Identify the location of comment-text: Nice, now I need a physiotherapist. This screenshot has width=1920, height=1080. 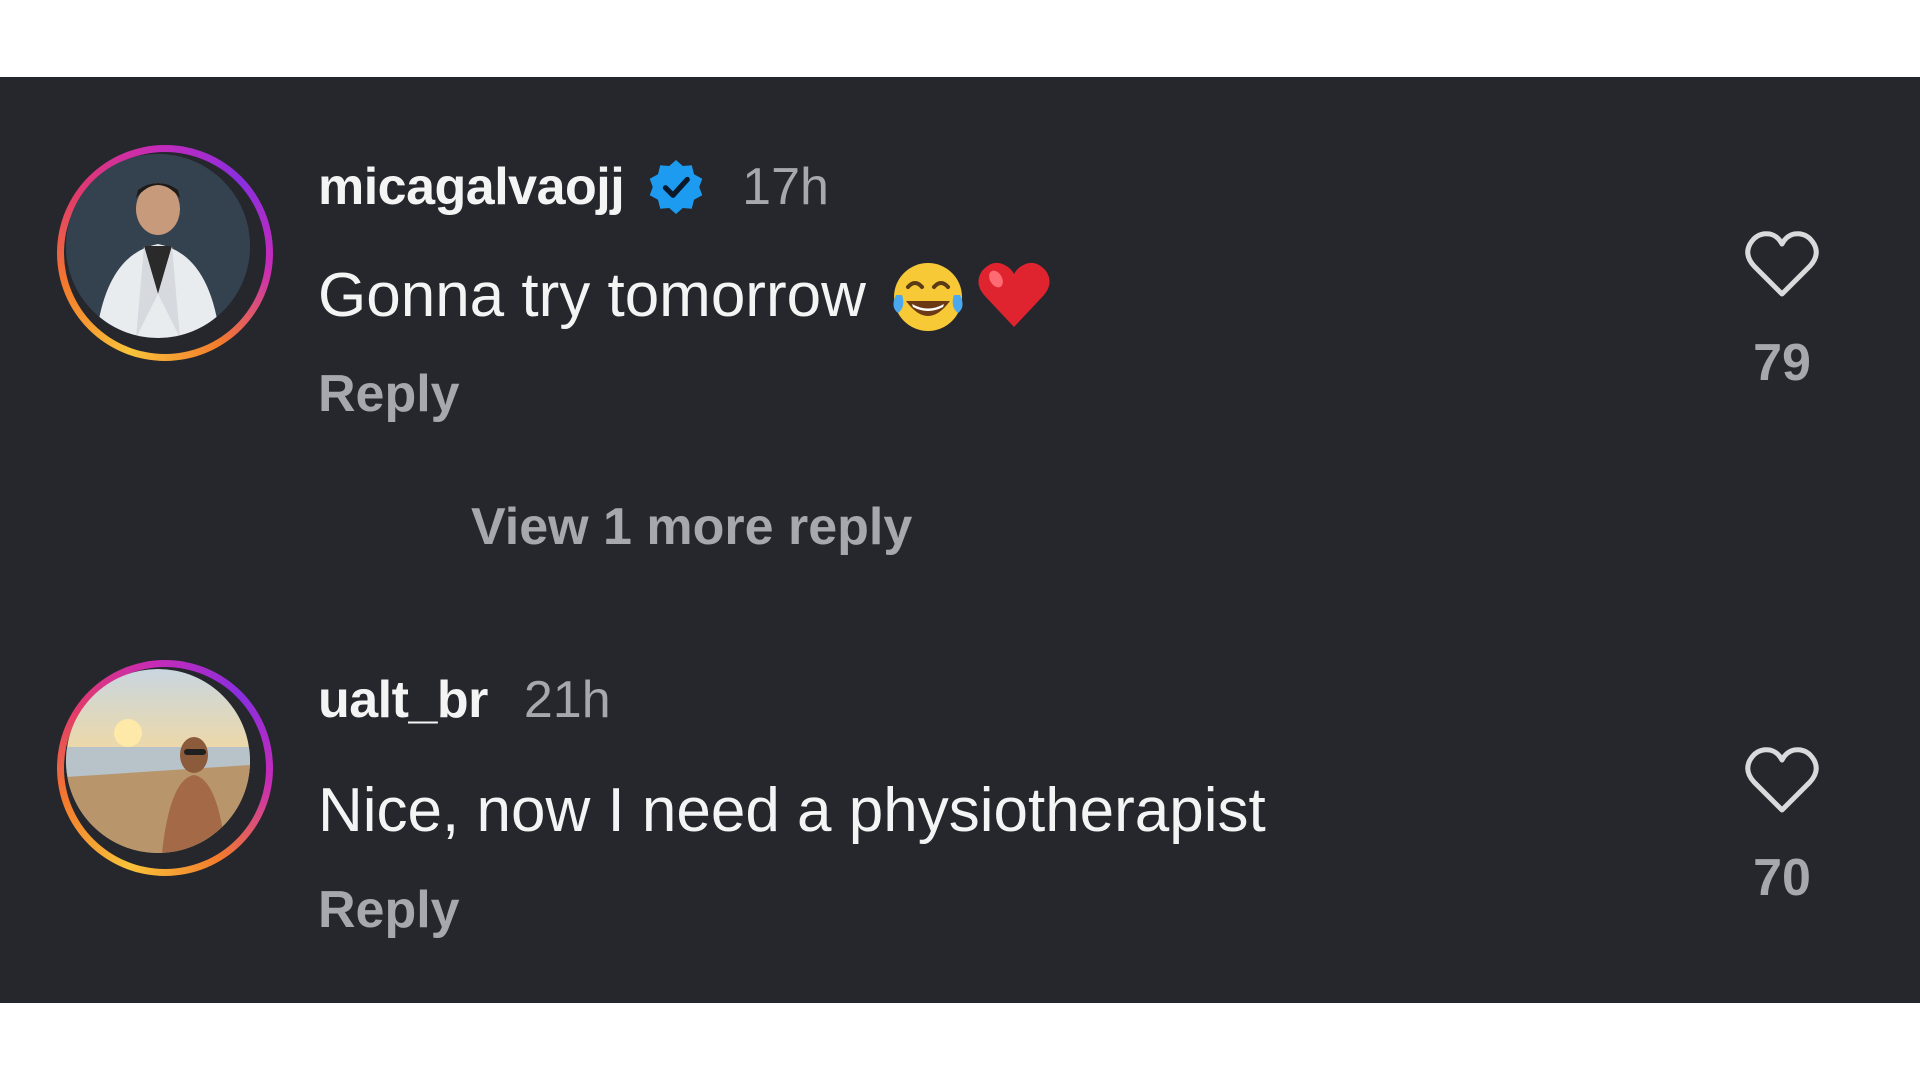
(792, 810).